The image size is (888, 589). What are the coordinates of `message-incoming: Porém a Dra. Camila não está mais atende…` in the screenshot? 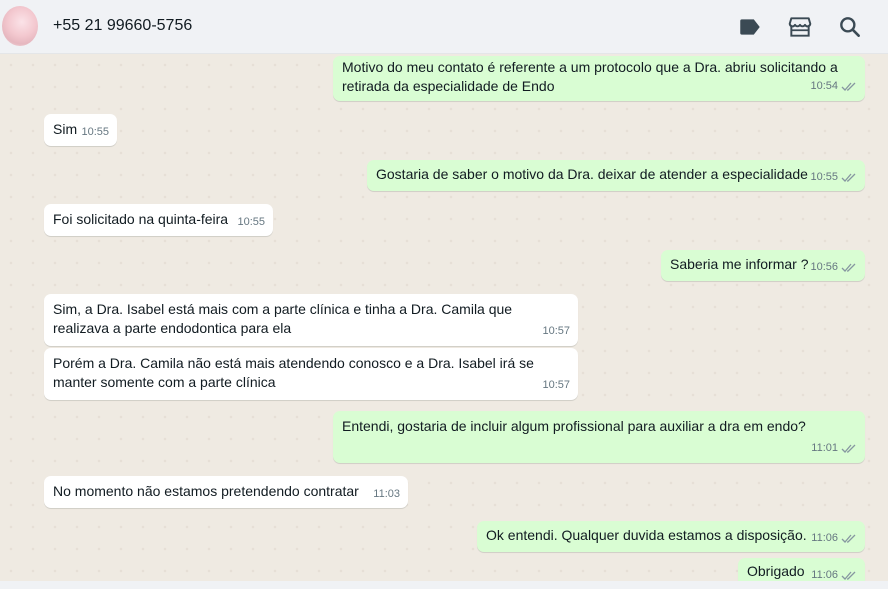 It's located at (311, 374).